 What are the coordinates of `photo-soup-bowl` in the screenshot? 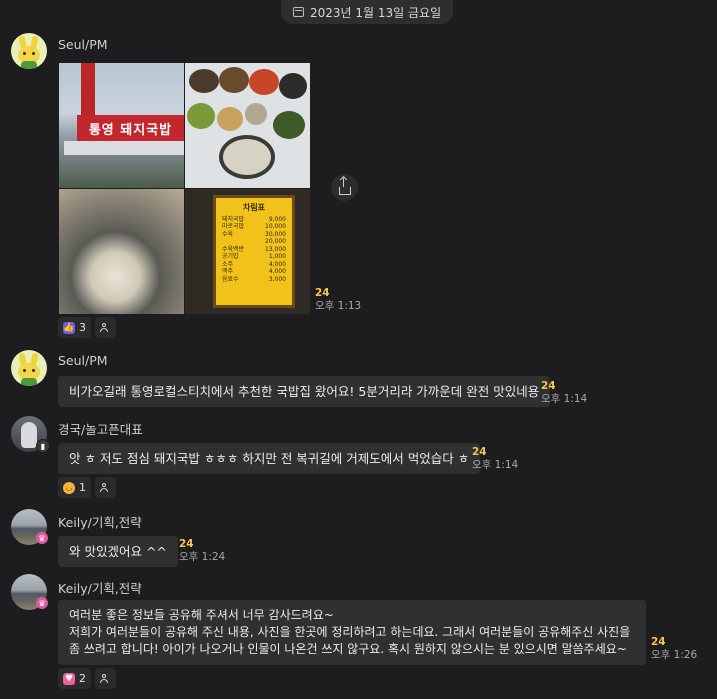 It's located at (121, 251).